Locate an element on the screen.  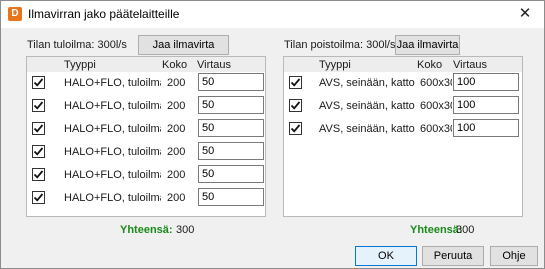
supply-total-label: Yhteensä: is located at coordinates (146, 230).